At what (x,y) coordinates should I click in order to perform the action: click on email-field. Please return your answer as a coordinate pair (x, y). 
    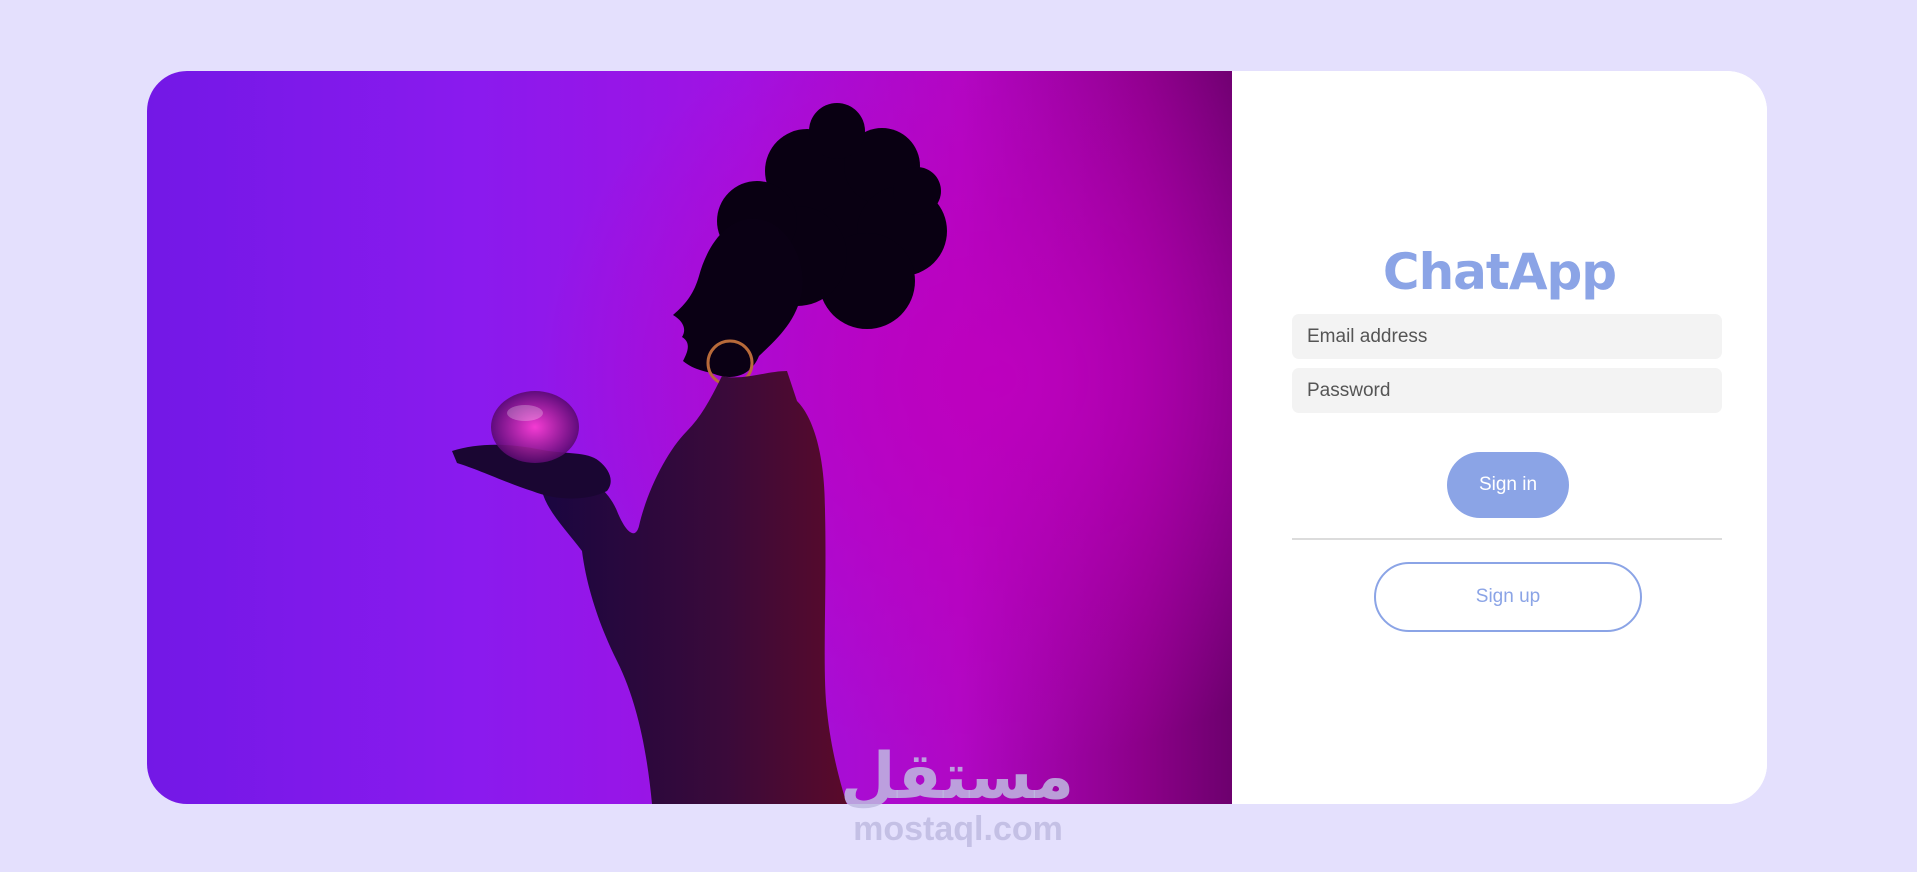
    Looking at the image, I should click on (1507, 336).